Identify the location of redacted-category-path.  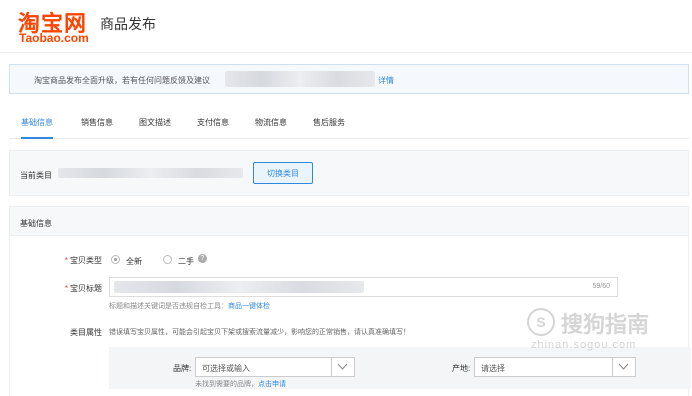
(150, 173).